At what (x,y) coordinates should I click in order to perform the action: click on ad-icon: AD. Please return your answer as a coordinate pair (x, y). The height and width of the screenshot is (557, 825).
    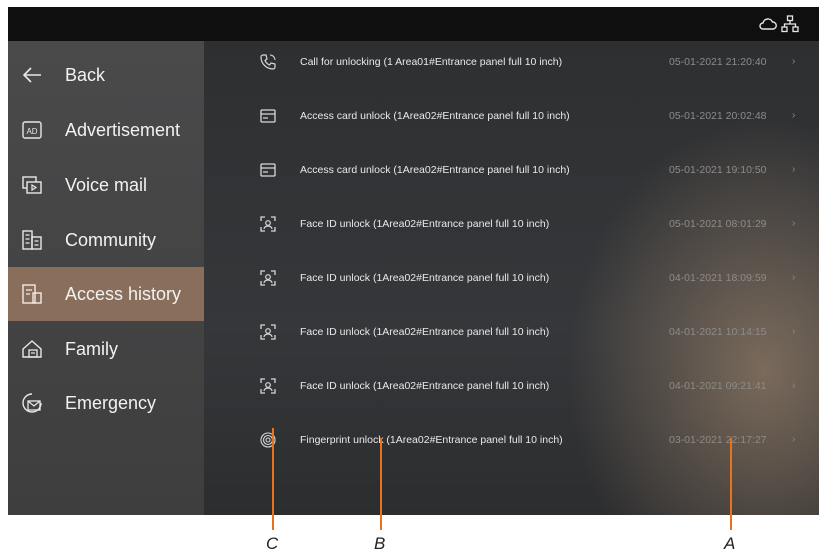
    Looking at the image, I should click on (32, 130).